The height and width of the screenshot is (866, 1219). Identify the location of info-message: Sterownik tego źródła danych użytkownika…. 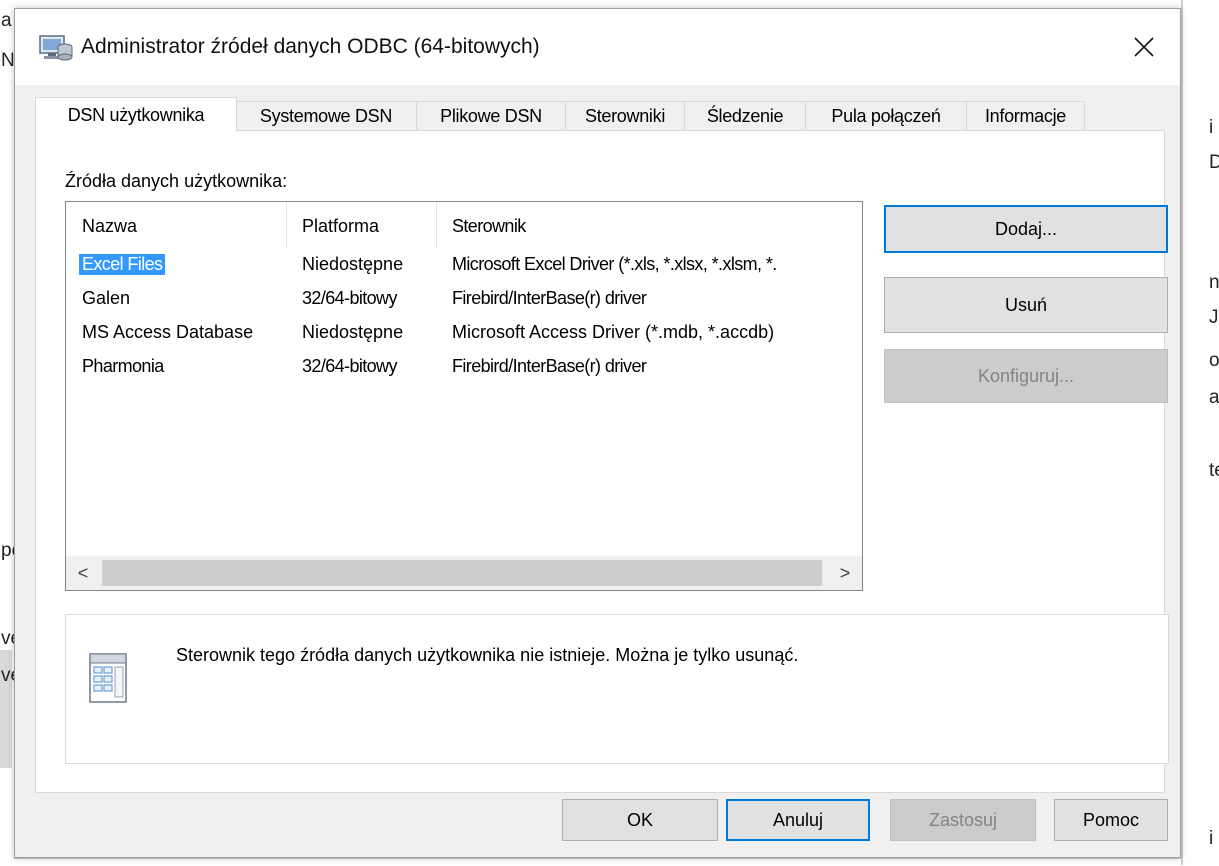
(487, 655).